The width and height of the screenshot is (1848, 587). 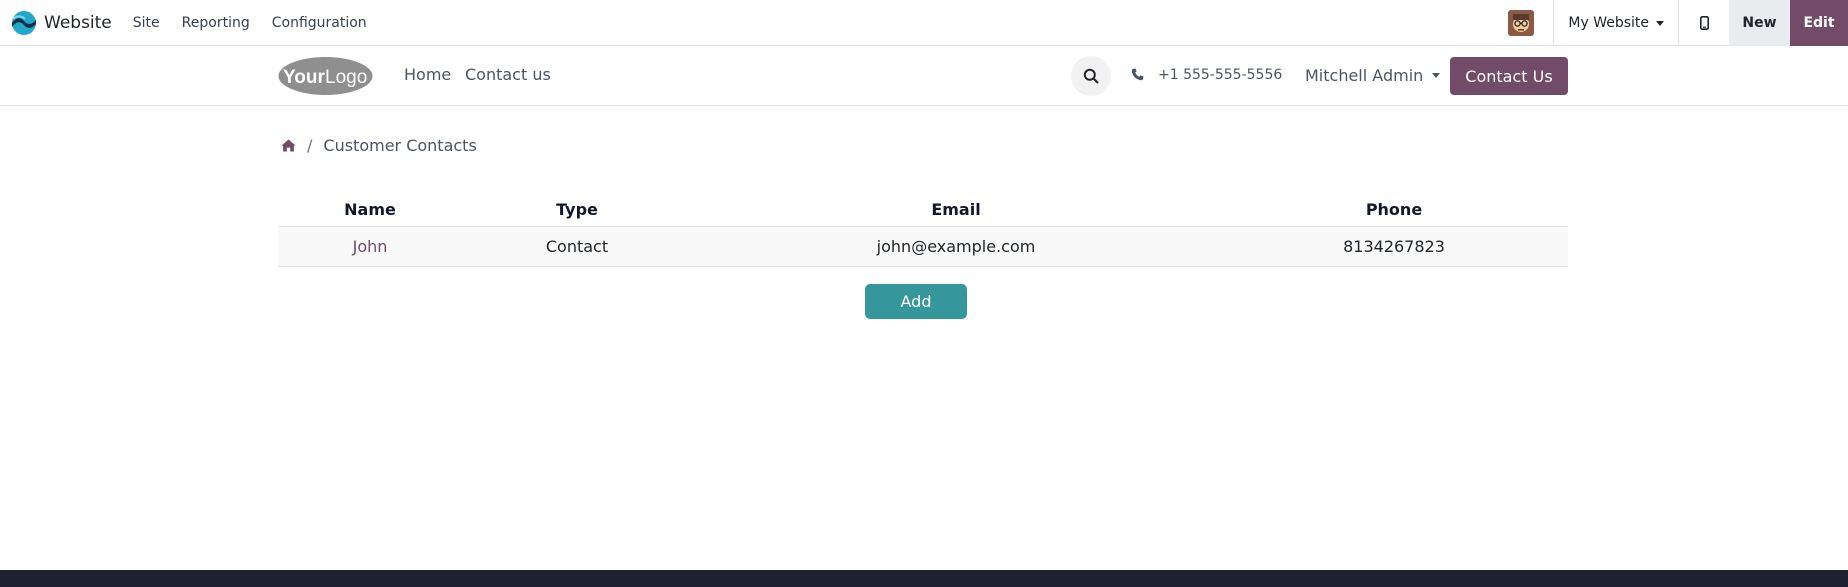 What do you see at coordinates (1137, 74) in the screenshot?
I see `phone-icon` at bounding box center [1137, 74].